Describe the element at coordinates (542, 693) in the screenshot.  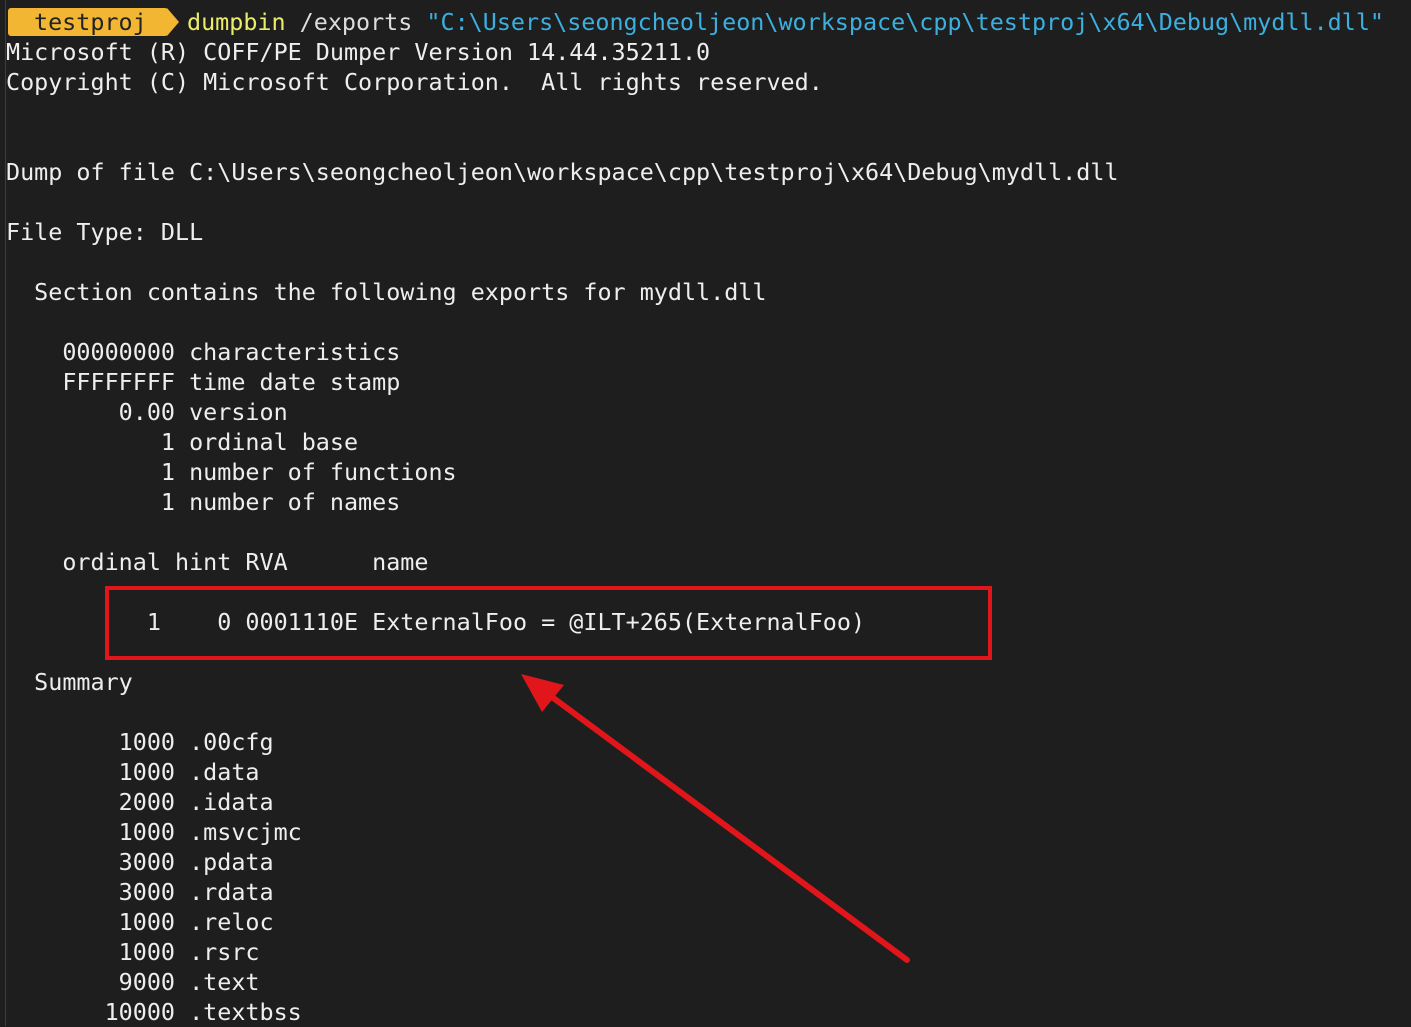
I see `arrow-head-icon` at that location.